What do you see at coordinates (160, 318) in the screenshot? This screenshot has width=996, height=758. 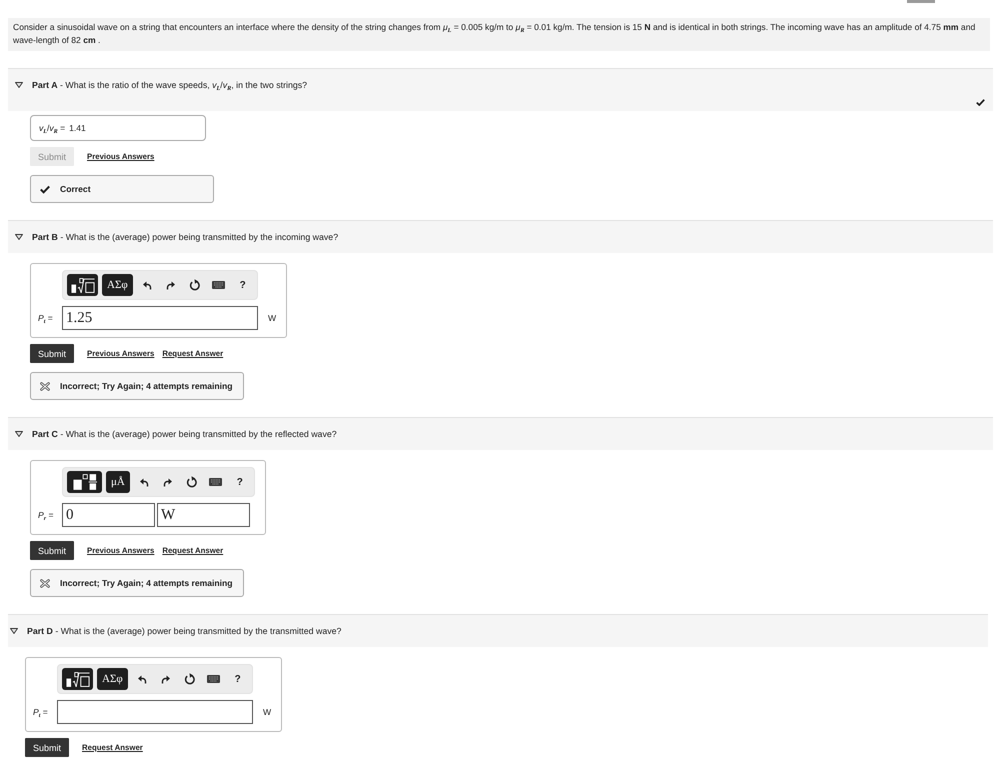 I see `answer-input: 1.25` at bounding box center [160, 318].